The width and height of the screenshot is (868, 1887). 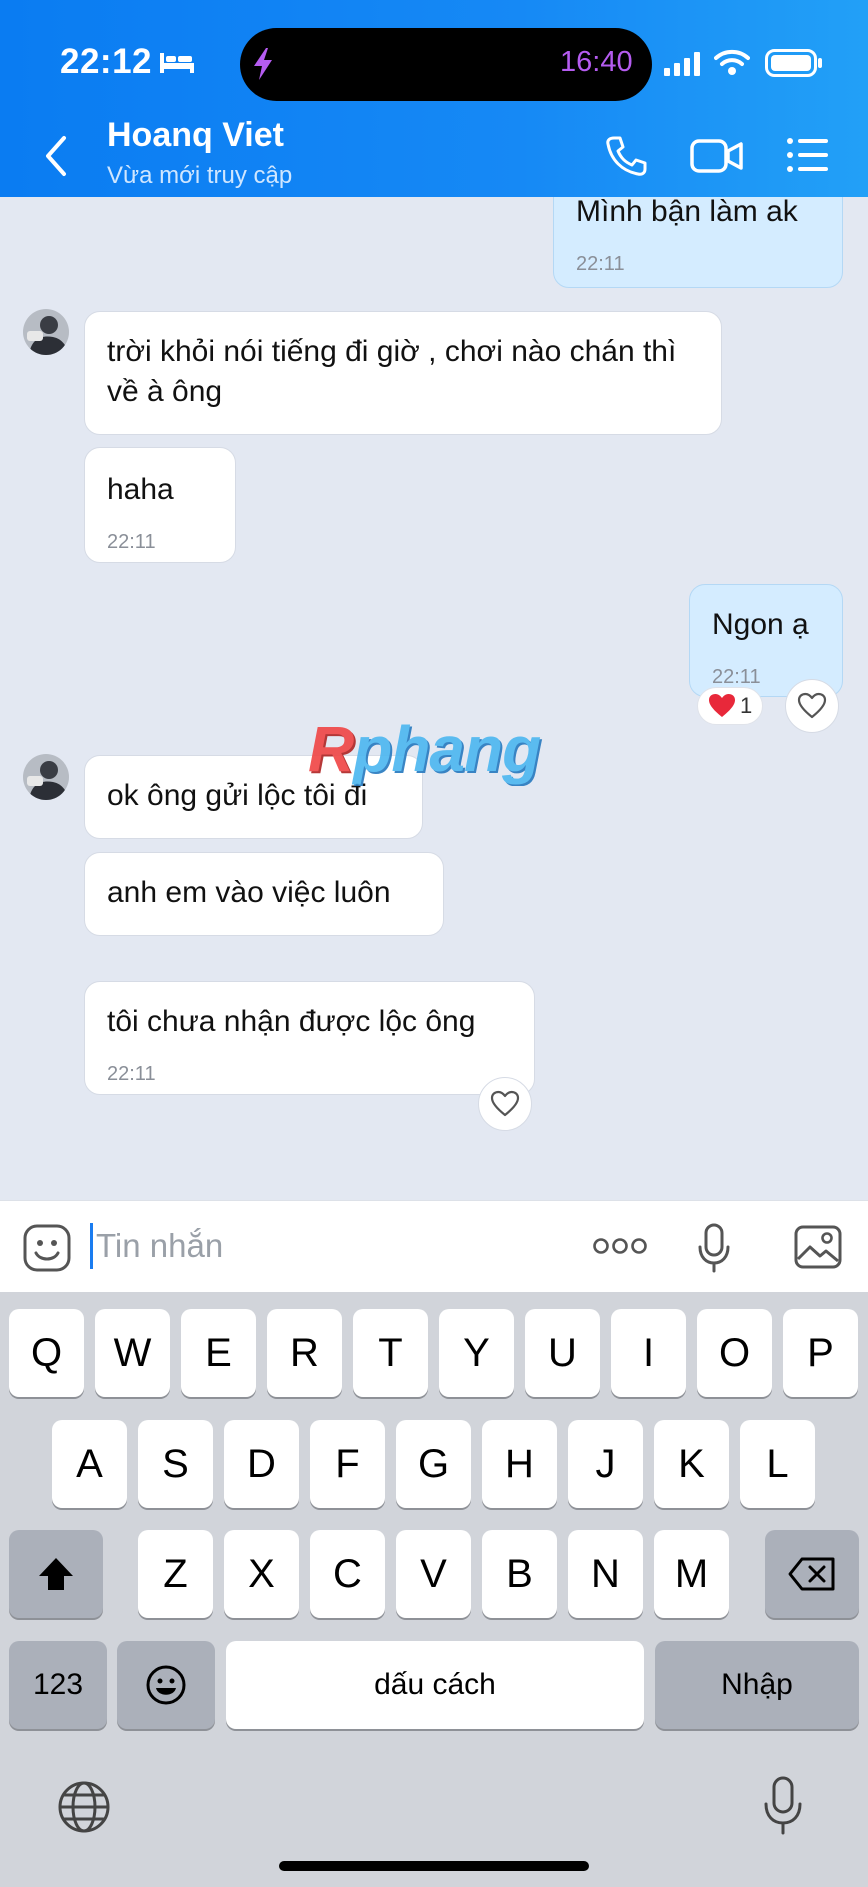 I want to click on message-composer, so click(x=434, y=1246).